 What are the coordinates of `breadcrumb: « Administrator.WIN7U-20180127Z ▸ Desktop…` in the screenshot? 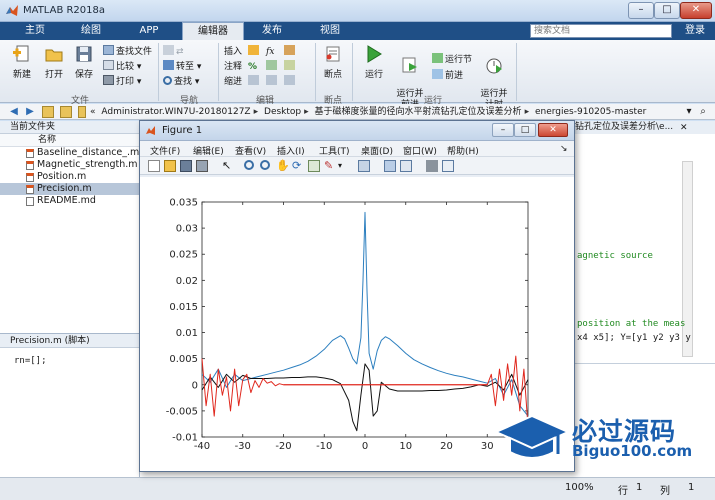 It's located at (369, 112).